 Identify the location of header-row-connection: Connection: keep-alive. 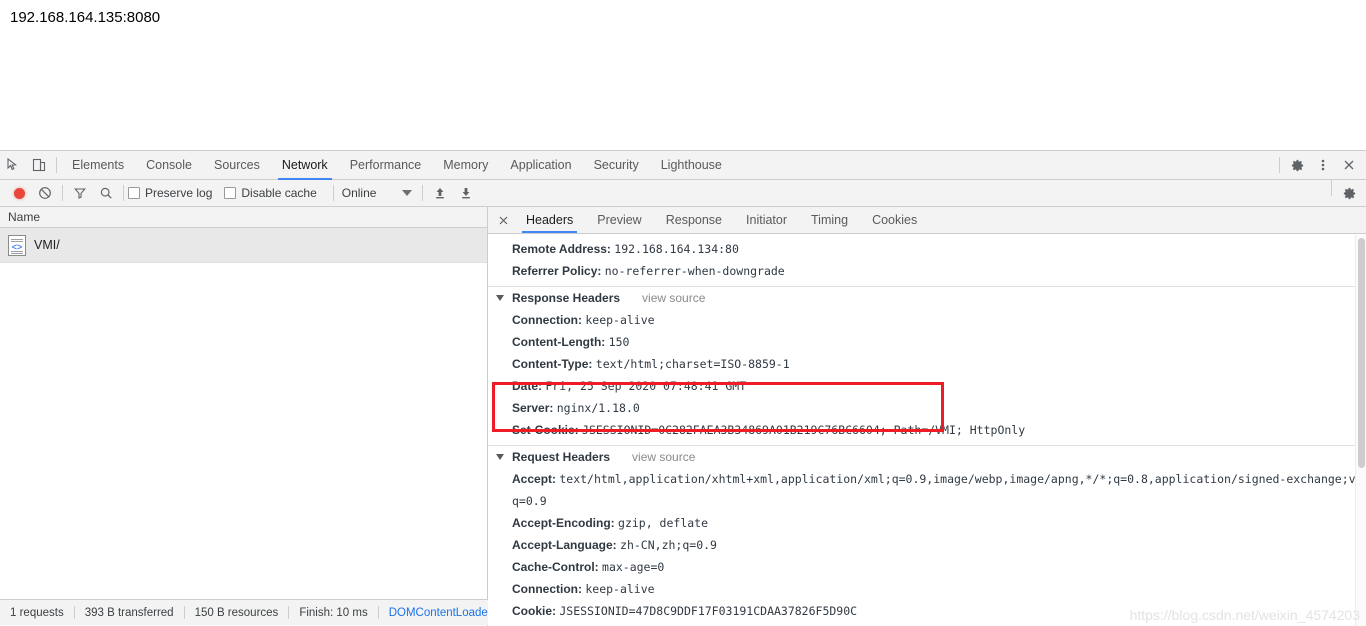
(927, 320).